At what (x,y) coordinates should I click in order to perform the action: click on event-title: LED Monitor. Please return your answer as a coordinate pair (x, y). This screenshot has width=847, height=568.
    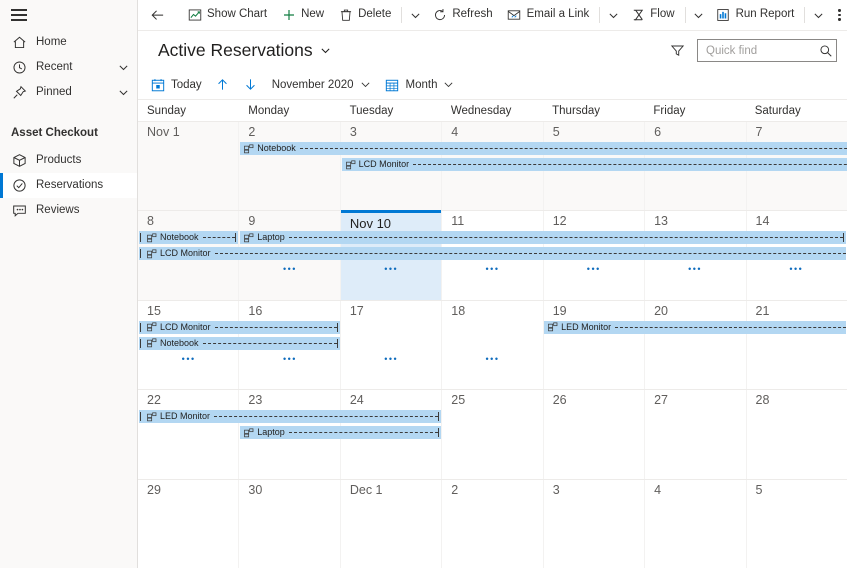
    Looking at the image, I should click on (586, 326).